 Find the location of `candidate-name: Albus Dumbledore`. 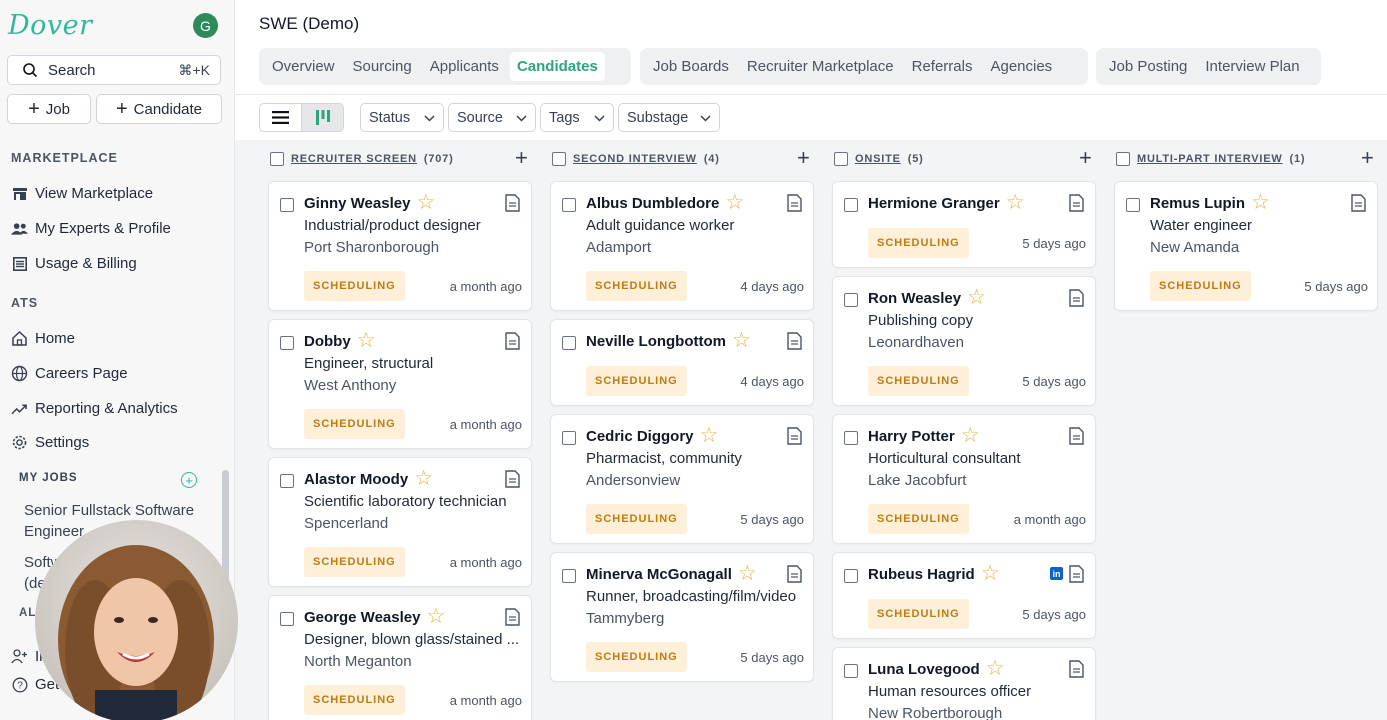

candidate-name: Albus Dumbledore is located at coordinates (652, 203).